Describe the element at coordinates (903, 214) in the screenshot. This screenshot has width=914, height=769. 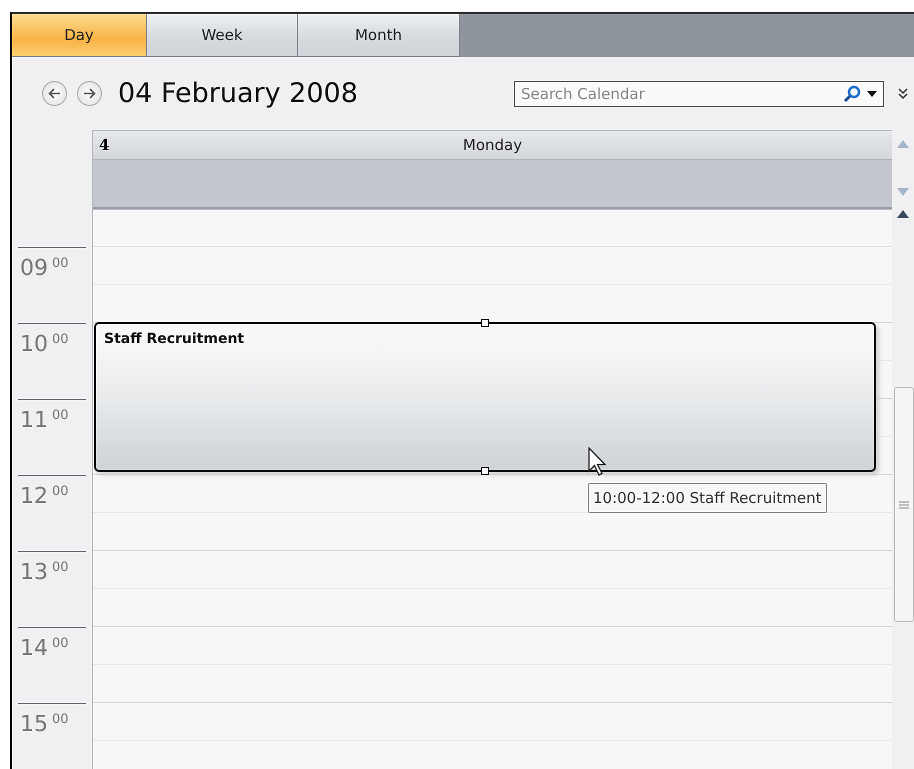
I see `scroll-up-icon` at that location.